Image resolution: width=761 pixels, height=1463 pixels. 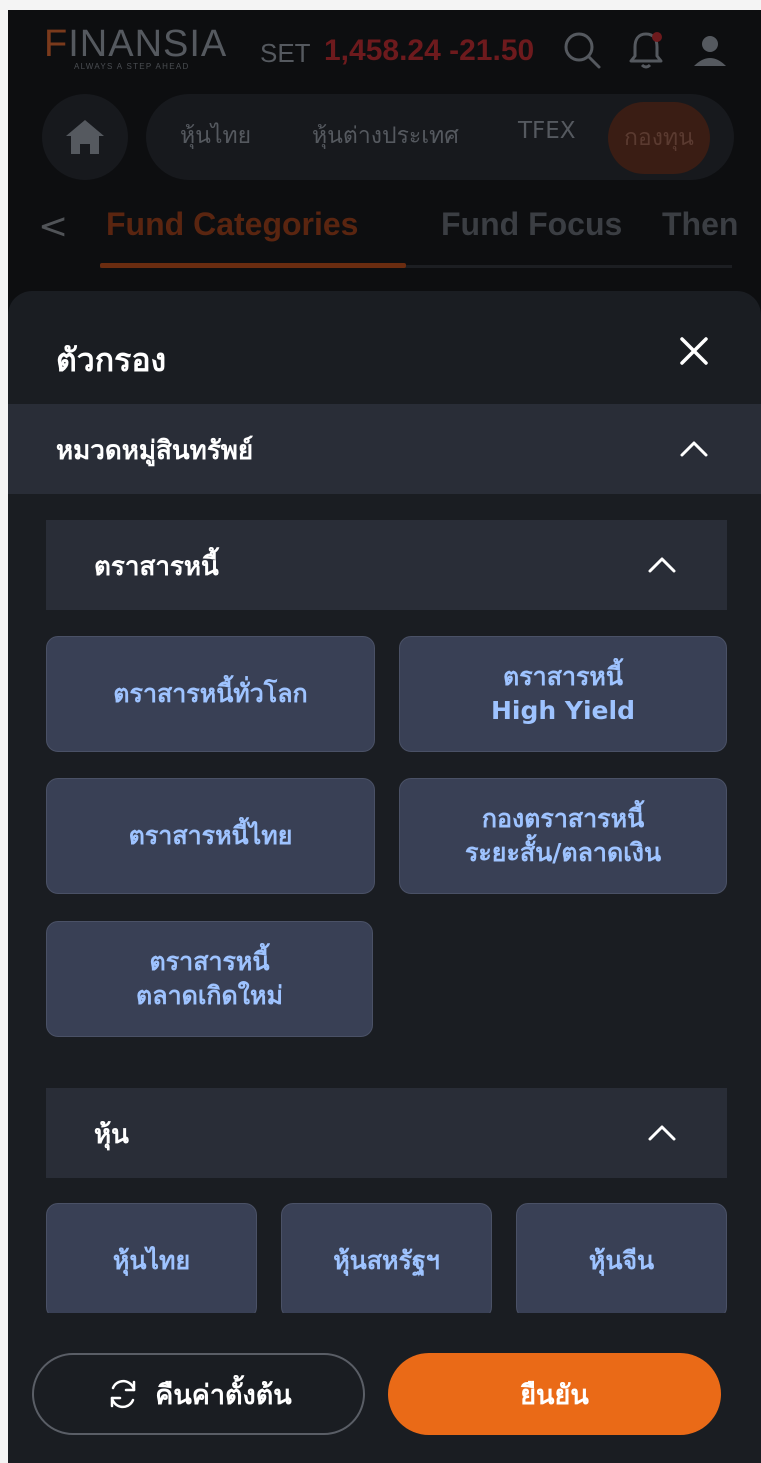 I want to click on chip-us-equity: หุ้นสหรัฐฯ, so click(x=386, y=1261).